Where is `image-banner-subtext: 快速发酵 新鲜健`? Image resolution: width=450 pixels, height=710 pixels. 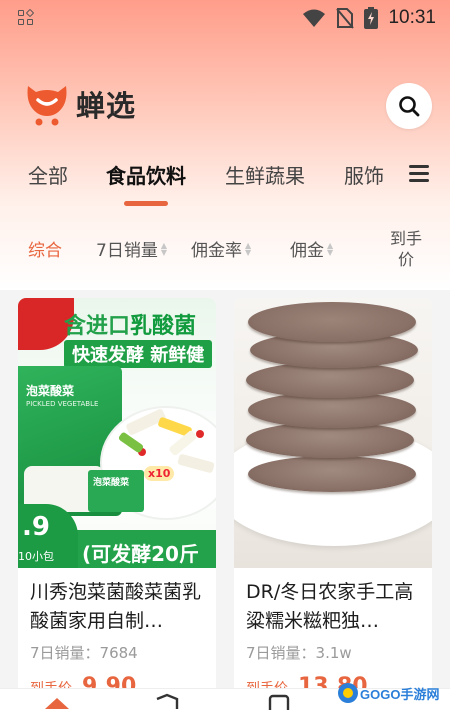
image-banner-subtext: 快速发酵 新鲜健 is located at coordinates (138, 354).